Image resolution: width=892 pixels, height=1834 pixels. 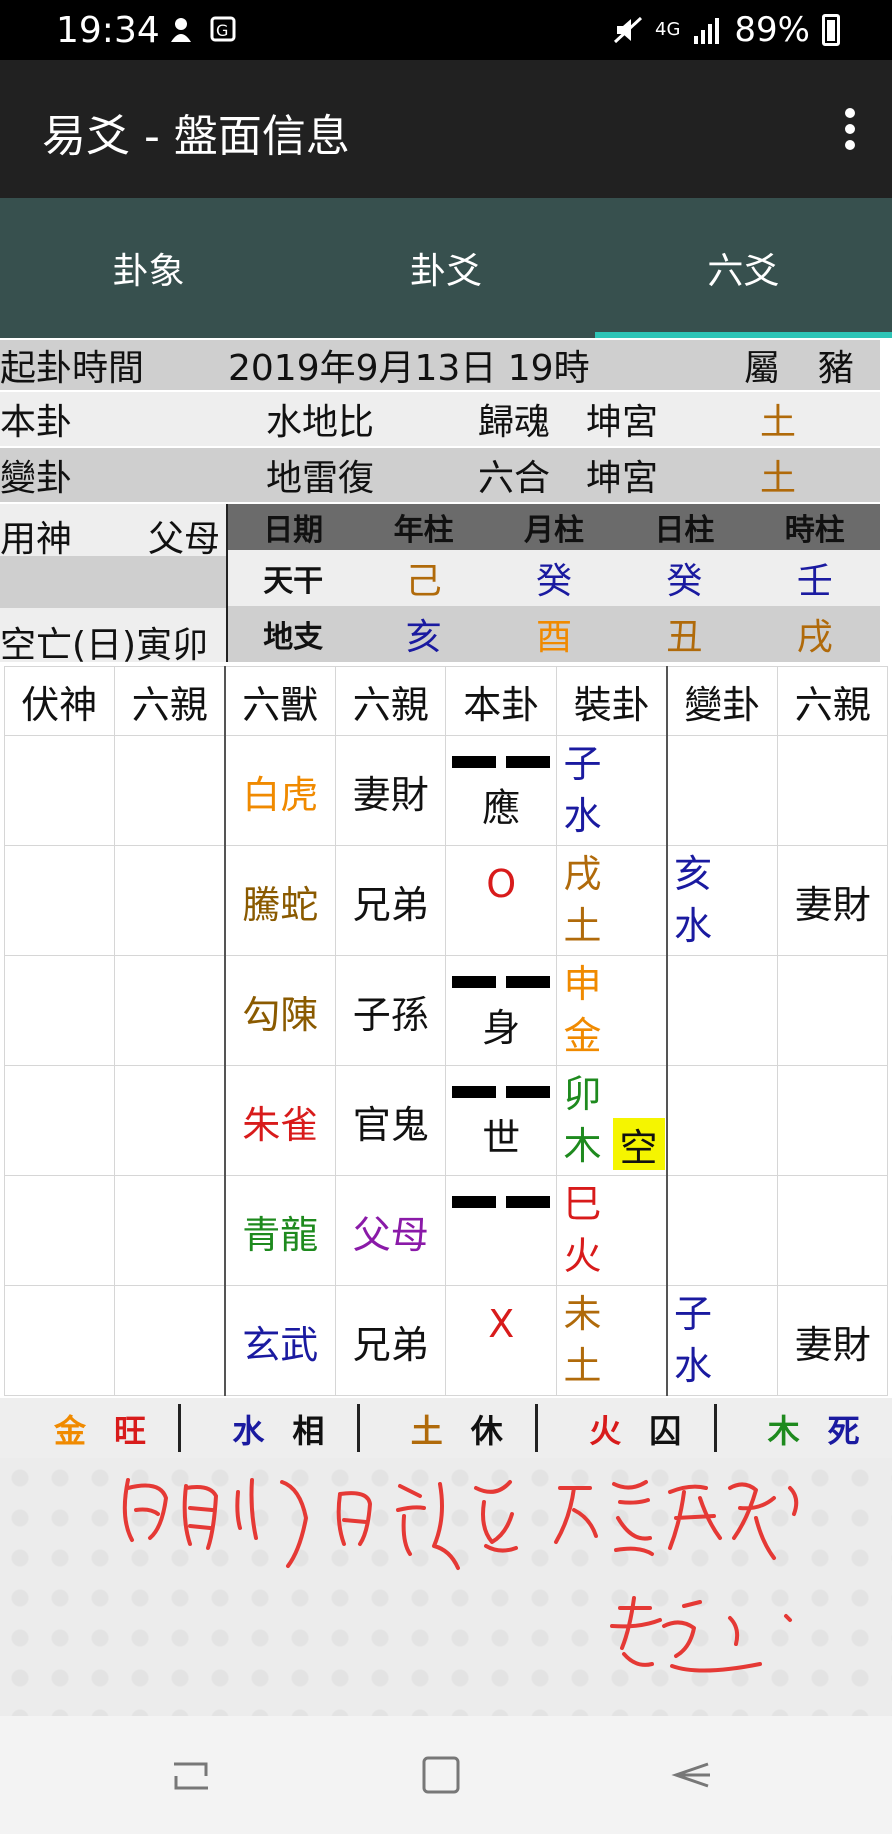 What do you see at coordinates (248, 1431) in the screenshot?
I see `element-label: 水` at bounding box center [248, 1431].